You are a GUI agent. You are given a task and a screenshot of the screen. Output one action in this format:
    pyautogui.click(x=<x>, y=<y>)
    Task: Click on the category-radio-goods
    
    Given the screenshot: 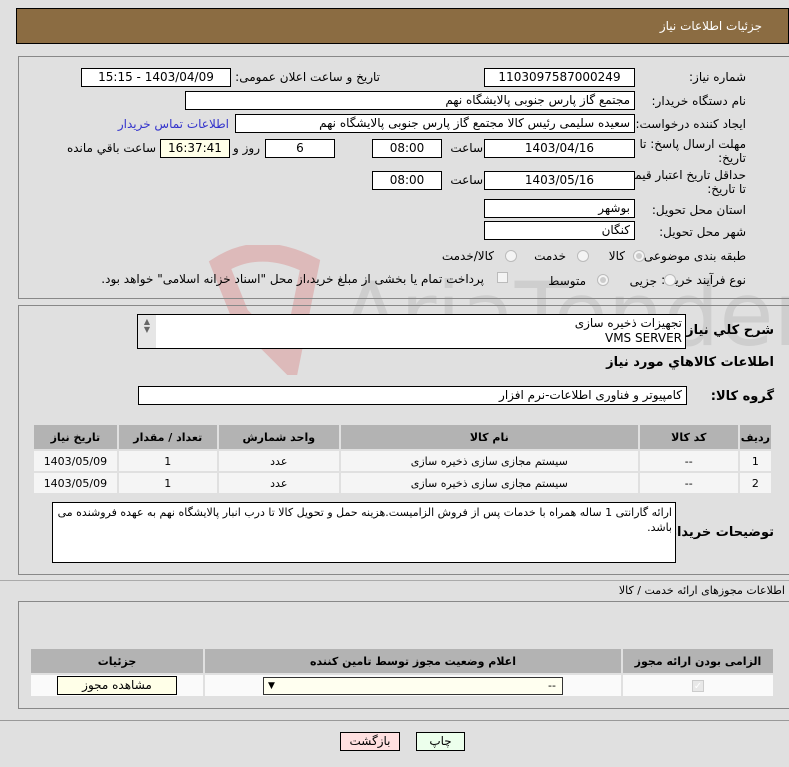 What is the action you would take?
    pyautogui.click(x=639, y=256)
    